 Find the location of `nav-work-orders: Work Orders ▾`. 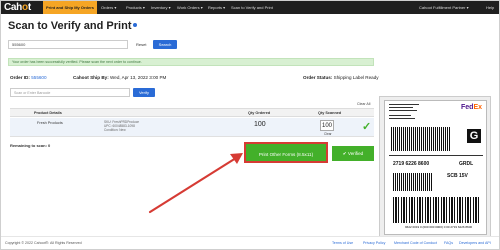

nav-work-orders: Work Orders ▾ is located at coordinates (190, 7).